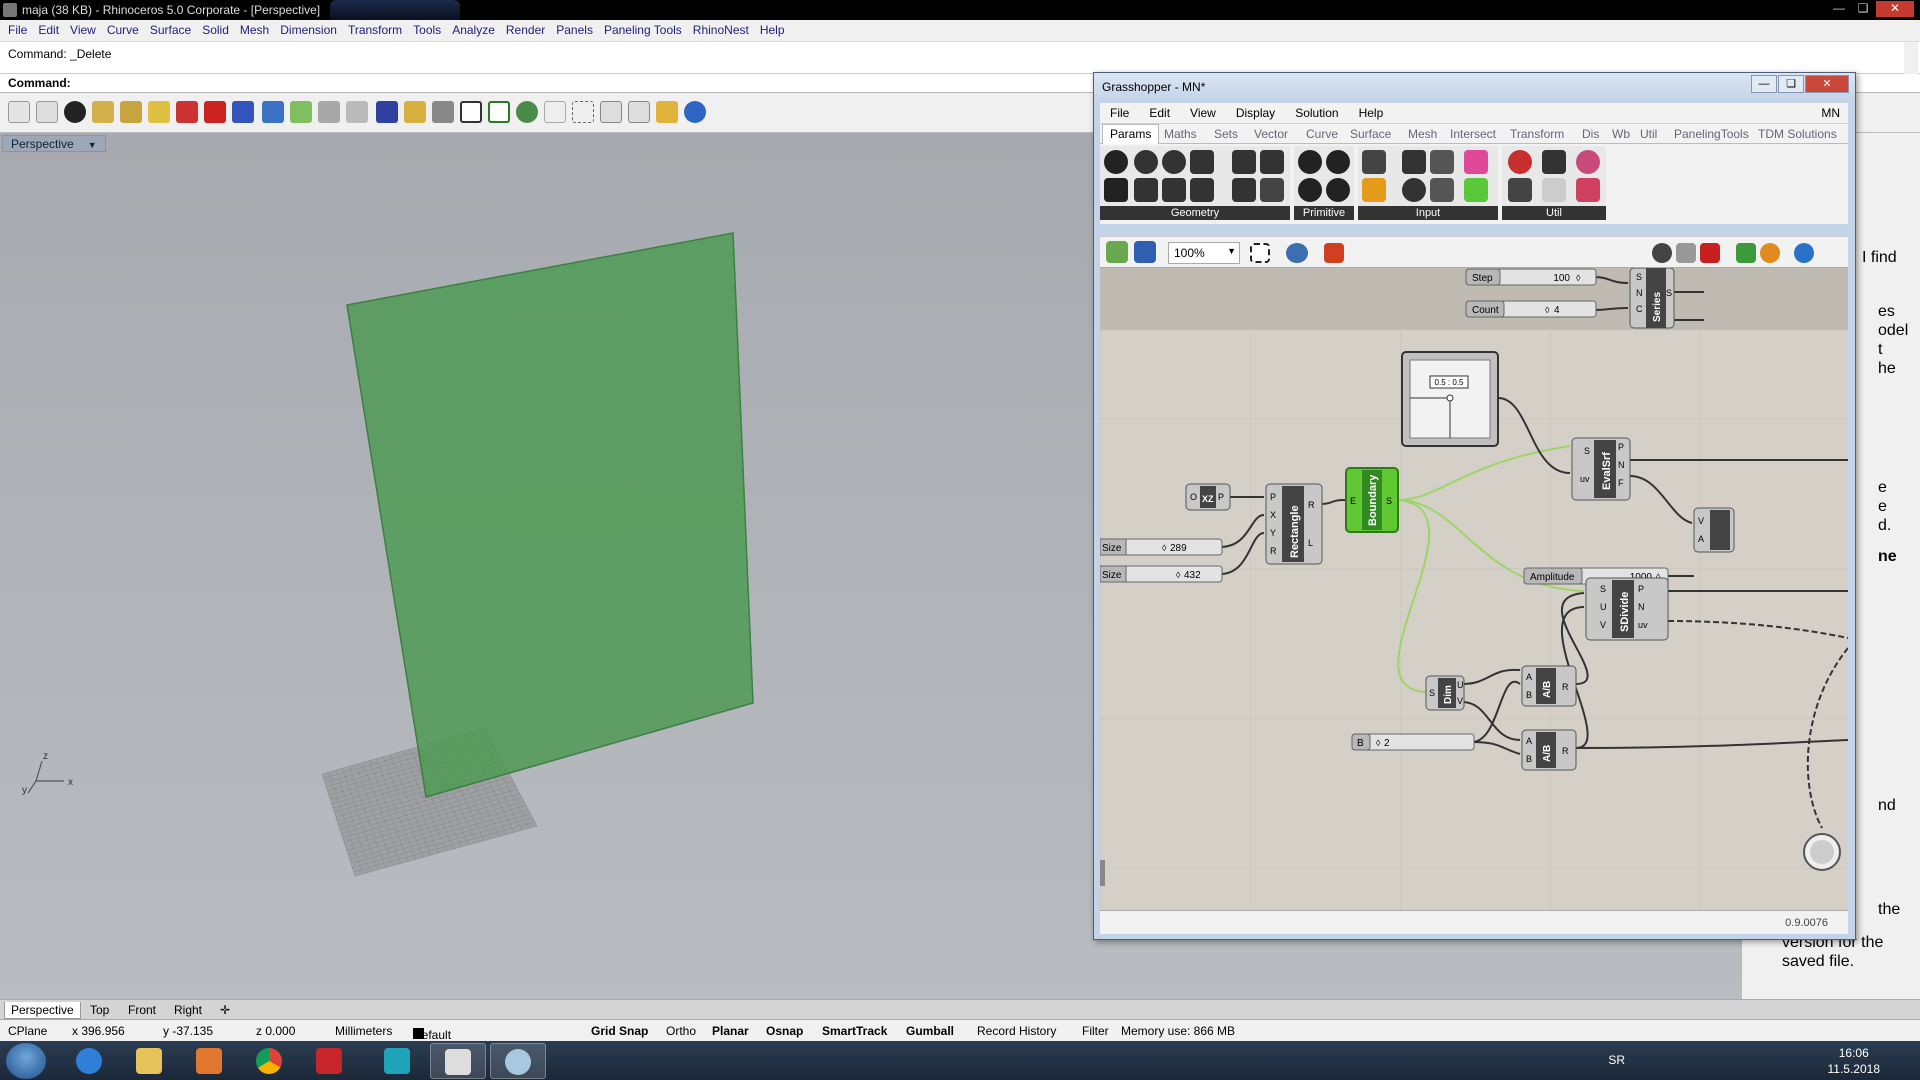  What do you see at coordinates (730, 1031) in the screenshot?
I see `status-planar: Planar` at bounding box center [730, 1031].